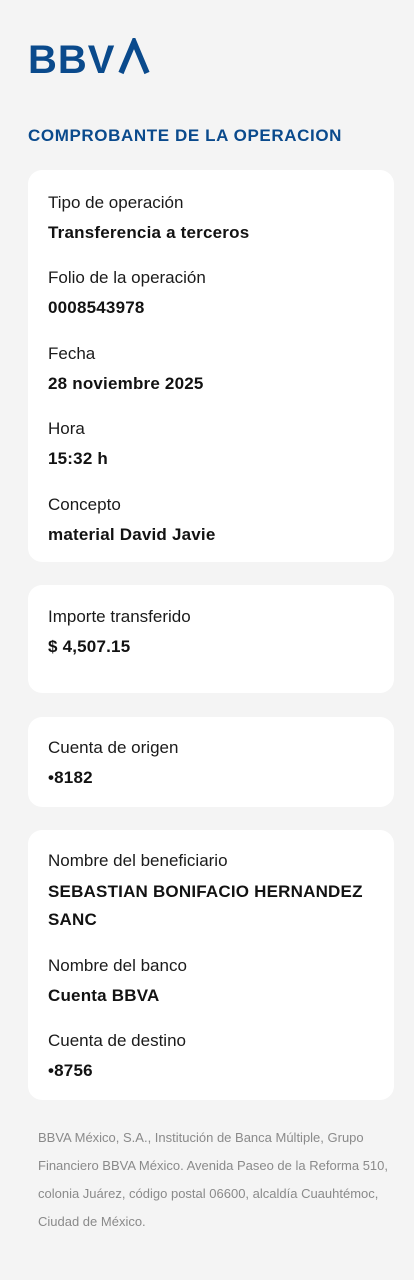  What do you see at coordinates (89, 646) in the screenshot?
I see `amount-value: $ 4,507.15` at bounding box center [89, 646].